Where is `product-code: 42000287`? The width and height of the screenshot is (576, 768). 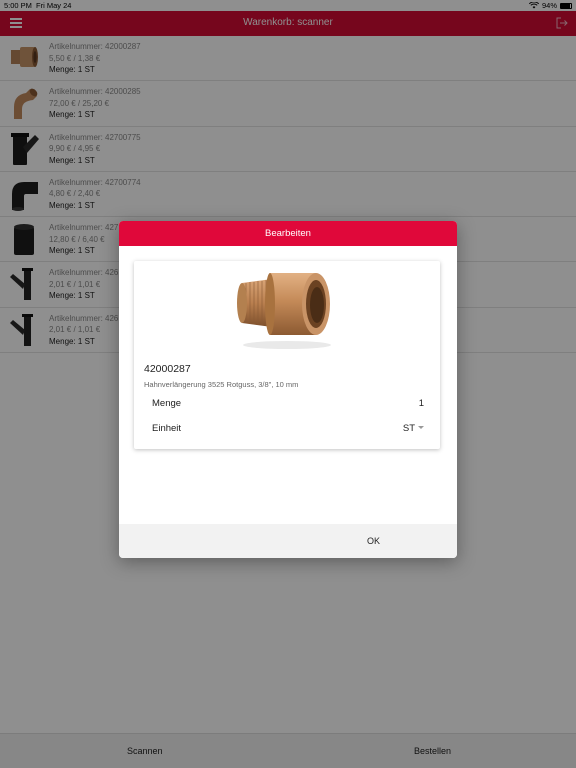
product-code: 42000287 is located at coordinates (167, 369).